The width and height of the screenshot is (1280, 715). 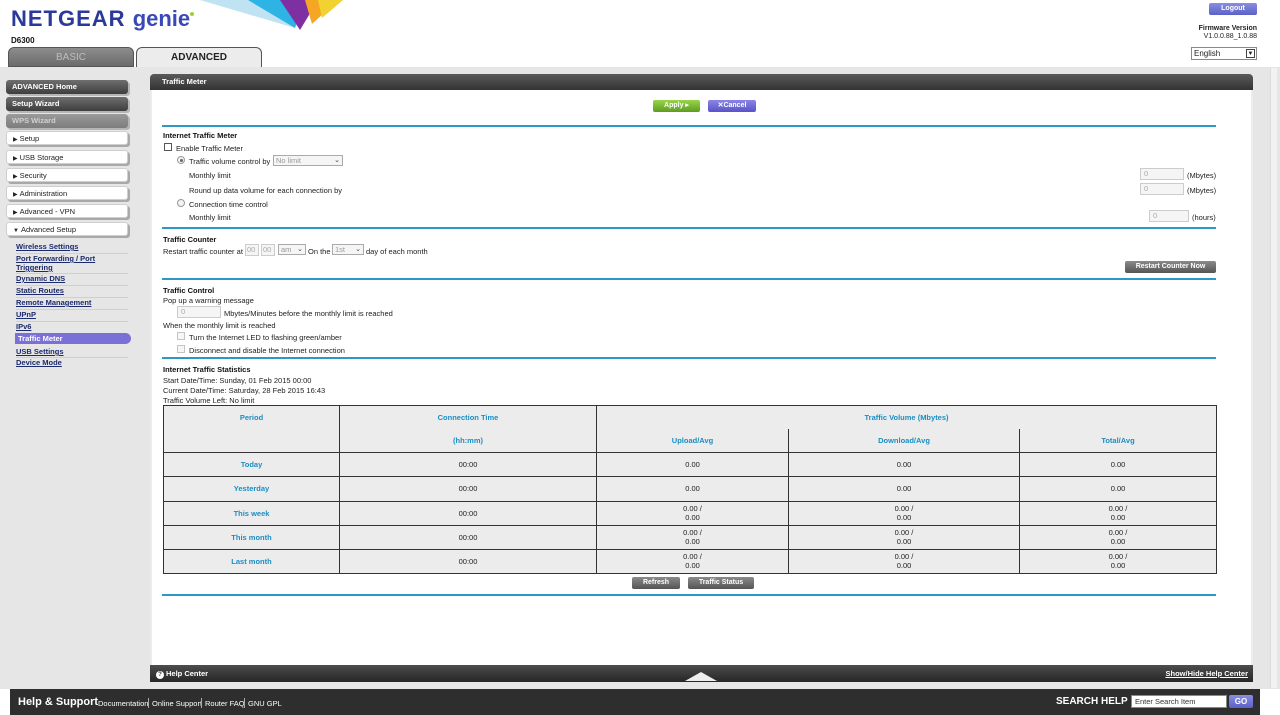 I want to click on popup-input: 0, so click(x=199, y=312).